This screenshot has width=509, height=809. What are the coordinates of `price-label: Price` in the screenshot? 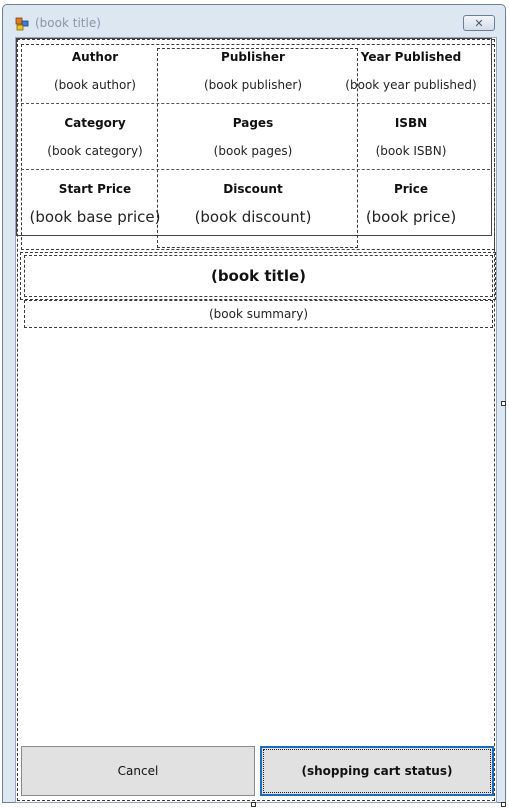 It's located at (411, 189).